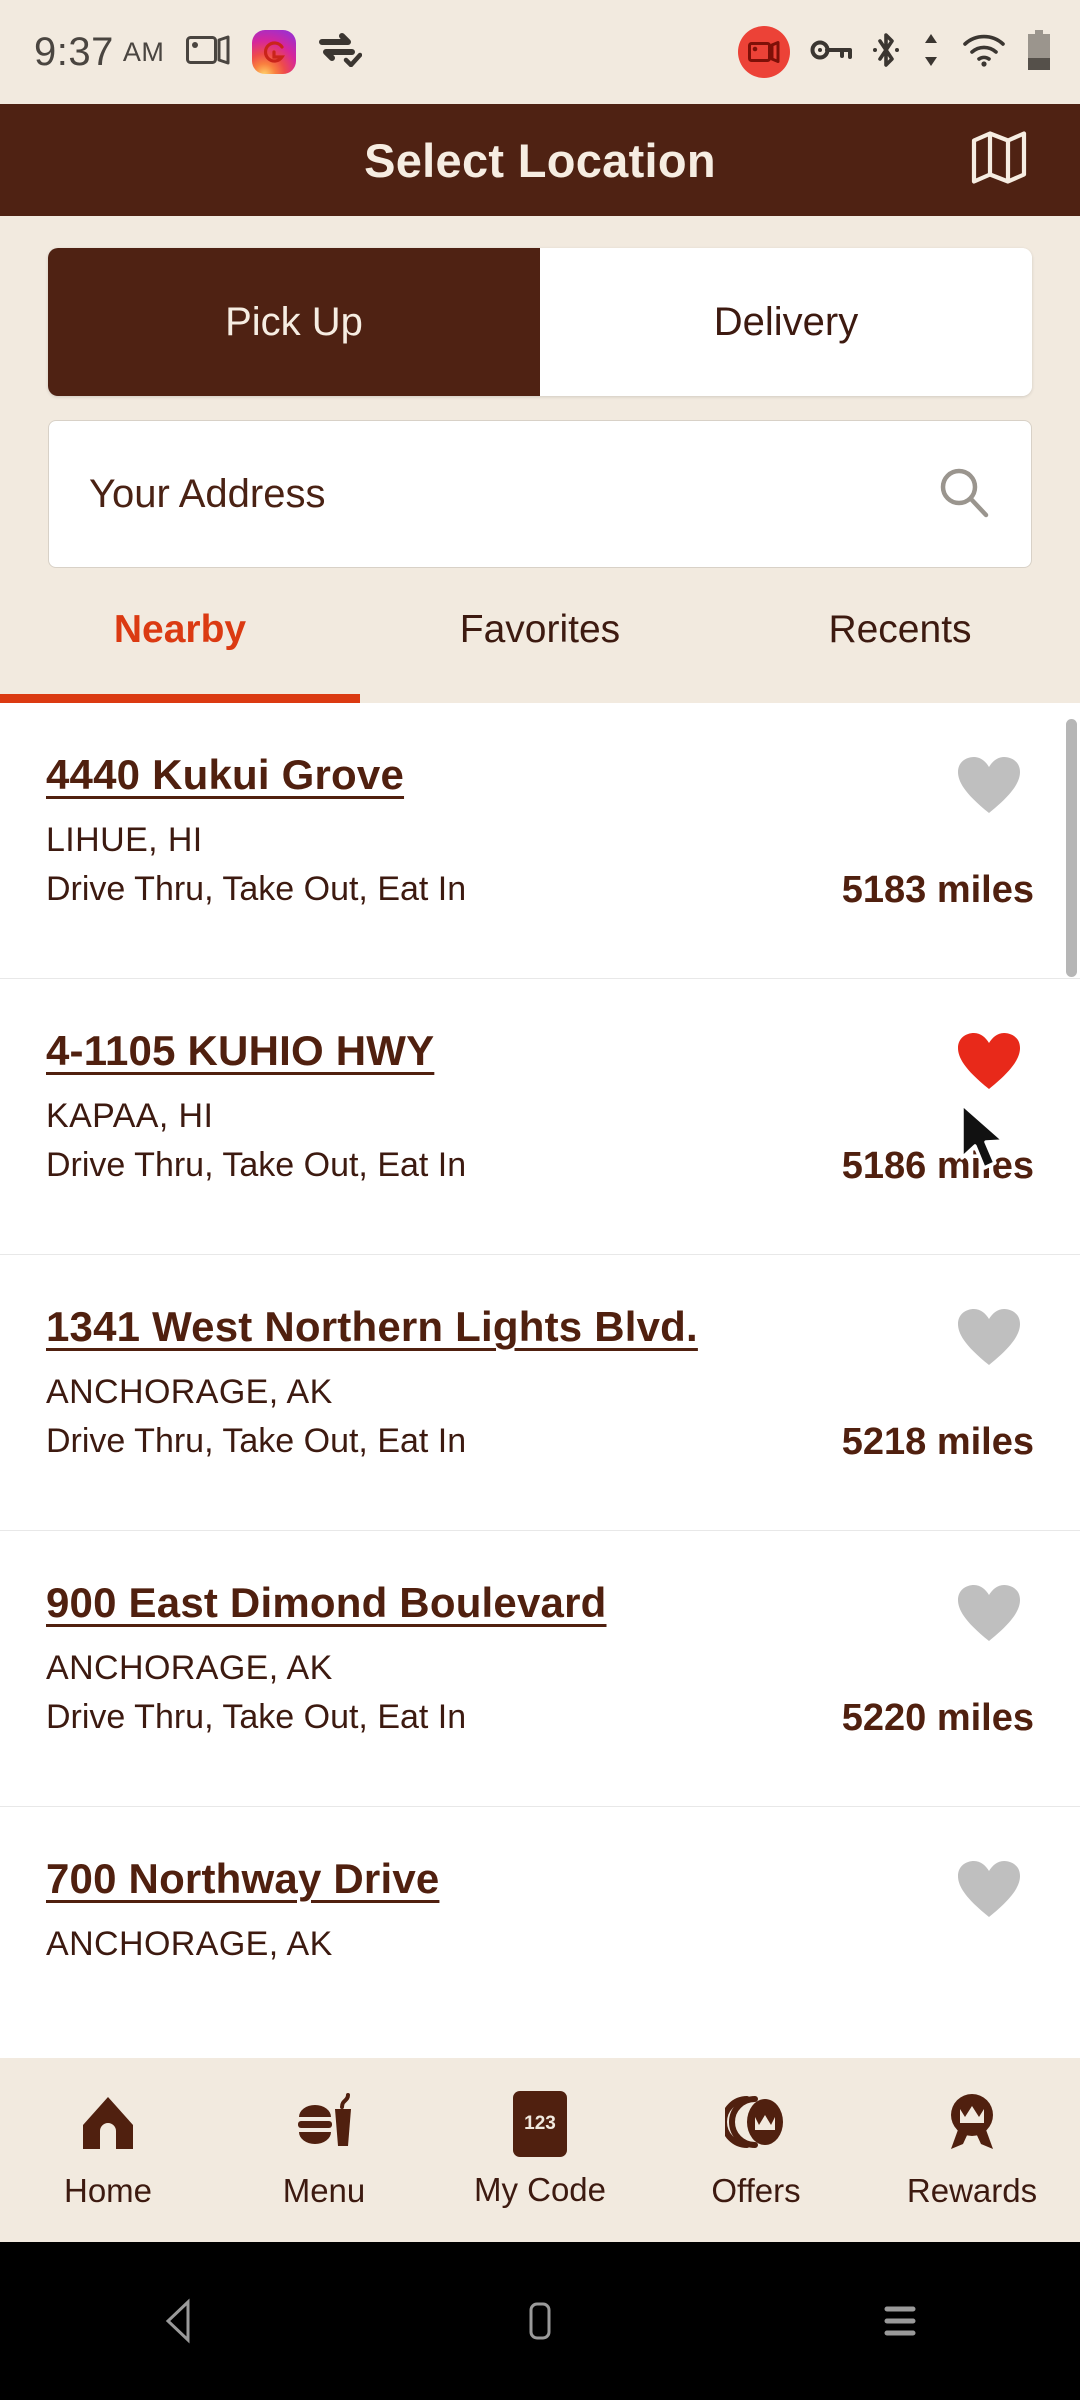 This screenshot has height=2400, width=1080. I want to click on location-info: 700 Northway Drive ANCHORAGE, AK, so click(242, 1909).